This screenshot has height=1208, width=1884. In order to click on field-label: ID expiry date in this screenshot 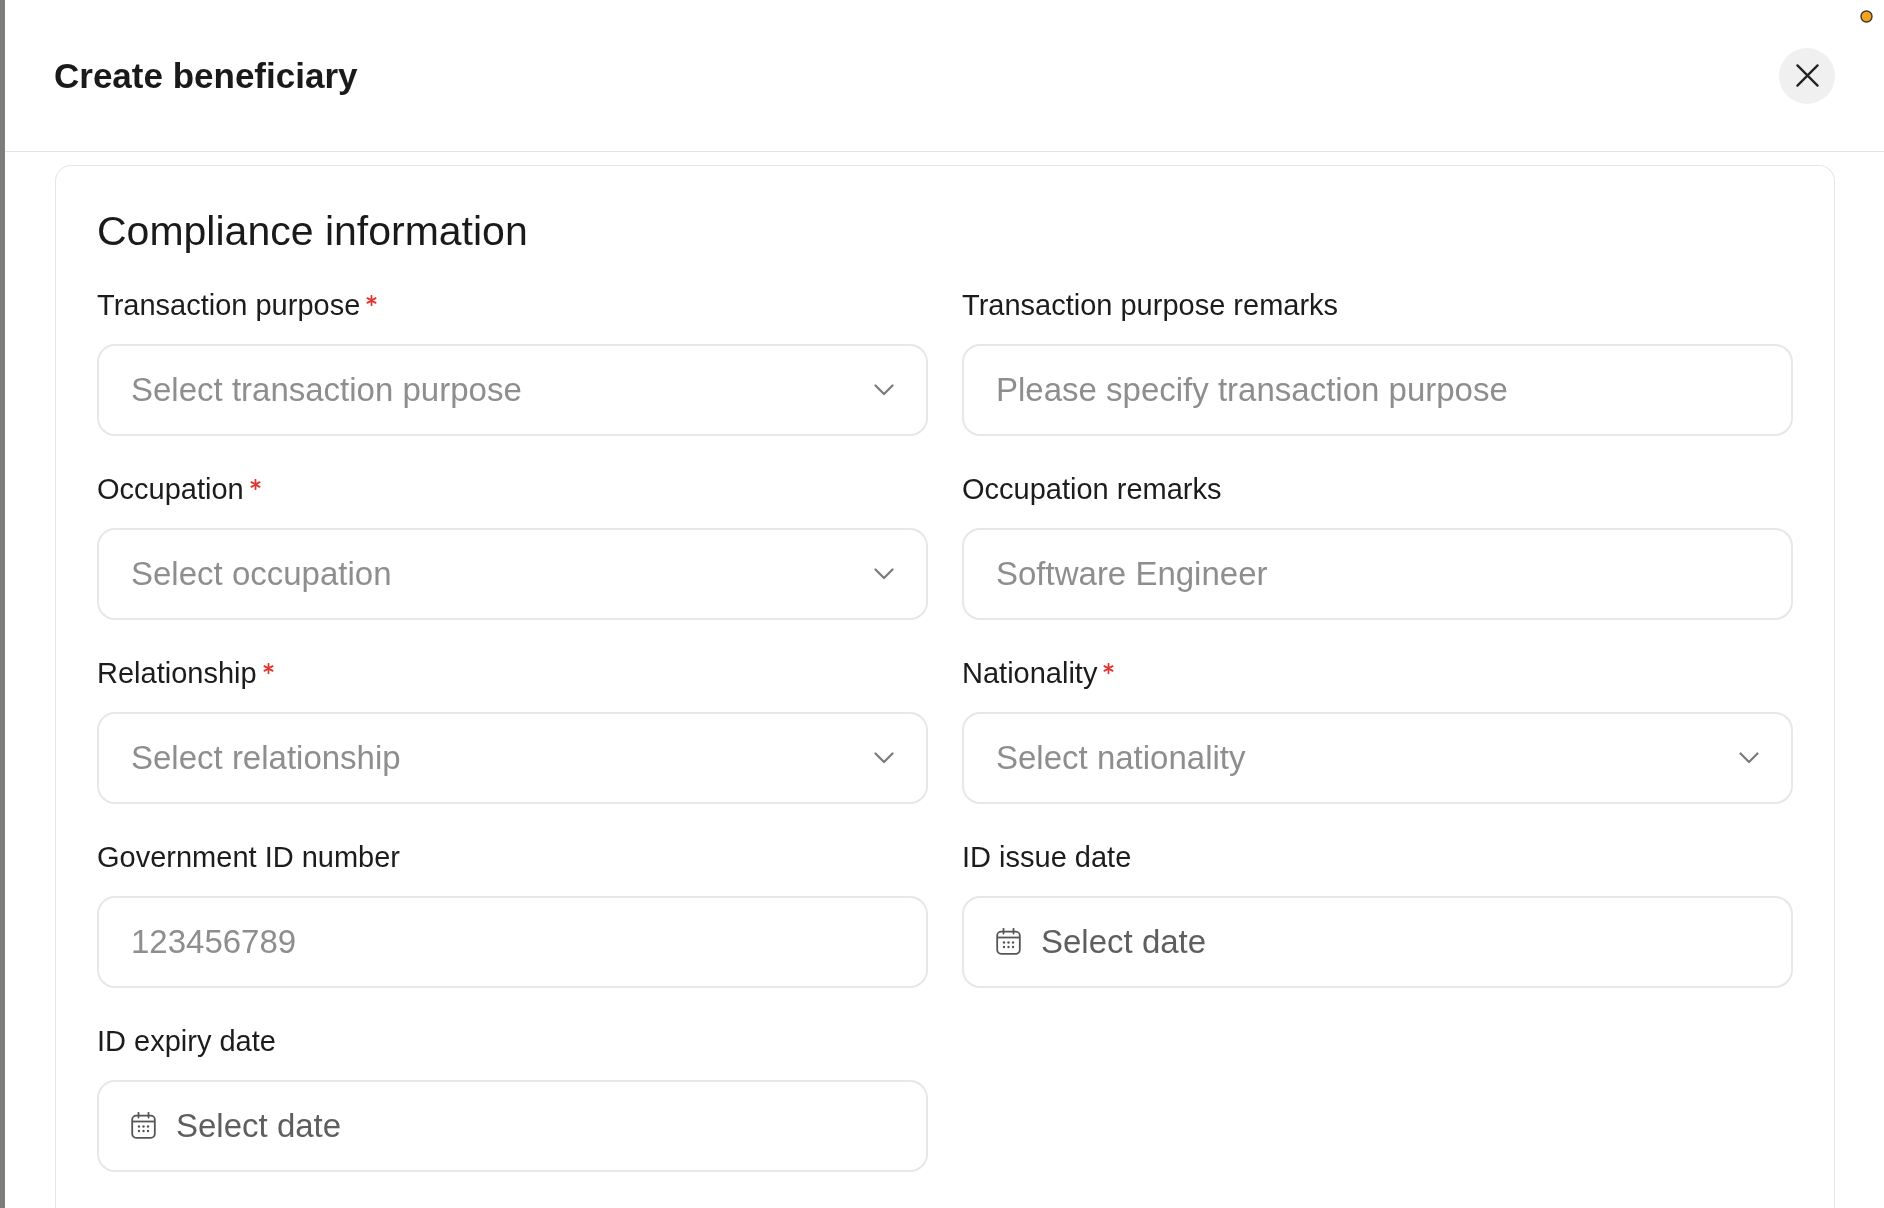, I will do `click(186, 1041)`.